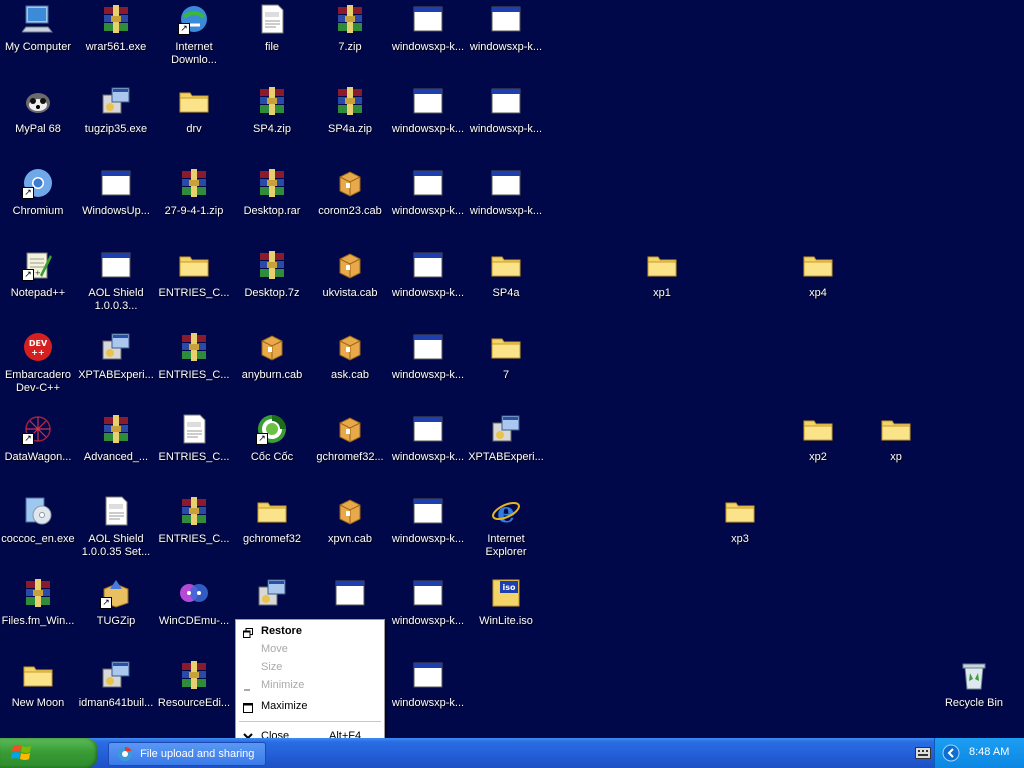 The height and width of the screenshot is (768, 1024). Describe the element at coordinates (350, 27) in the screenshot. I see `desktop-item: 7.zip` at that location.